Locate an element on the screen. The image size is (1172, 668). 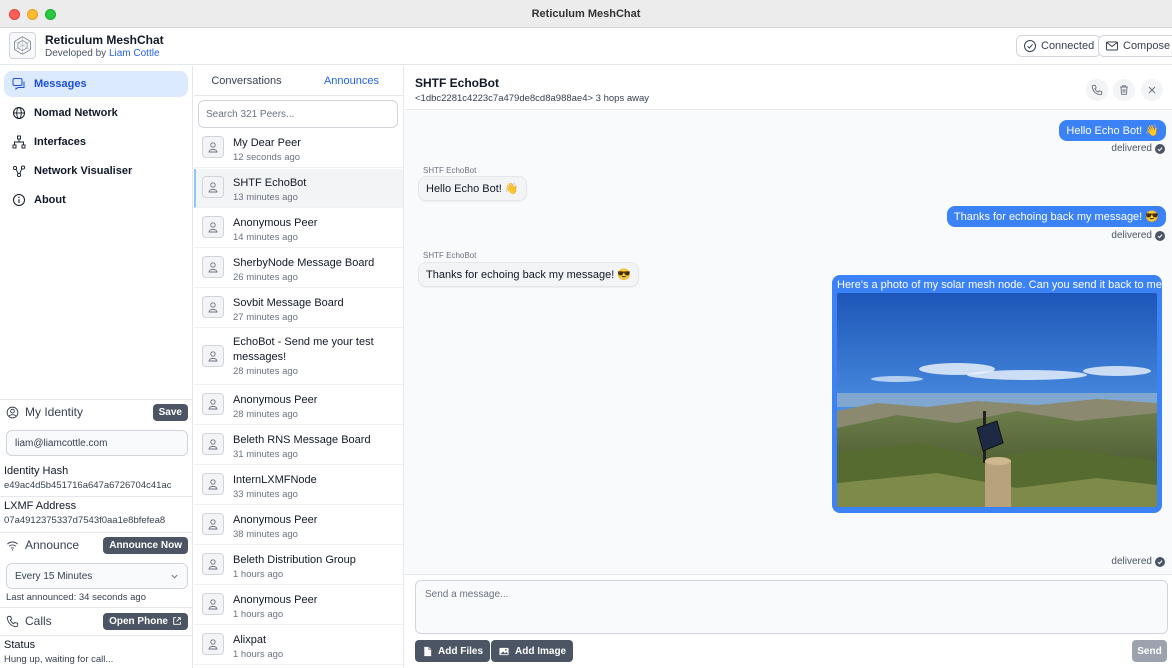
announce-header: Announce Announce Now is located at coordinates (97, 545).